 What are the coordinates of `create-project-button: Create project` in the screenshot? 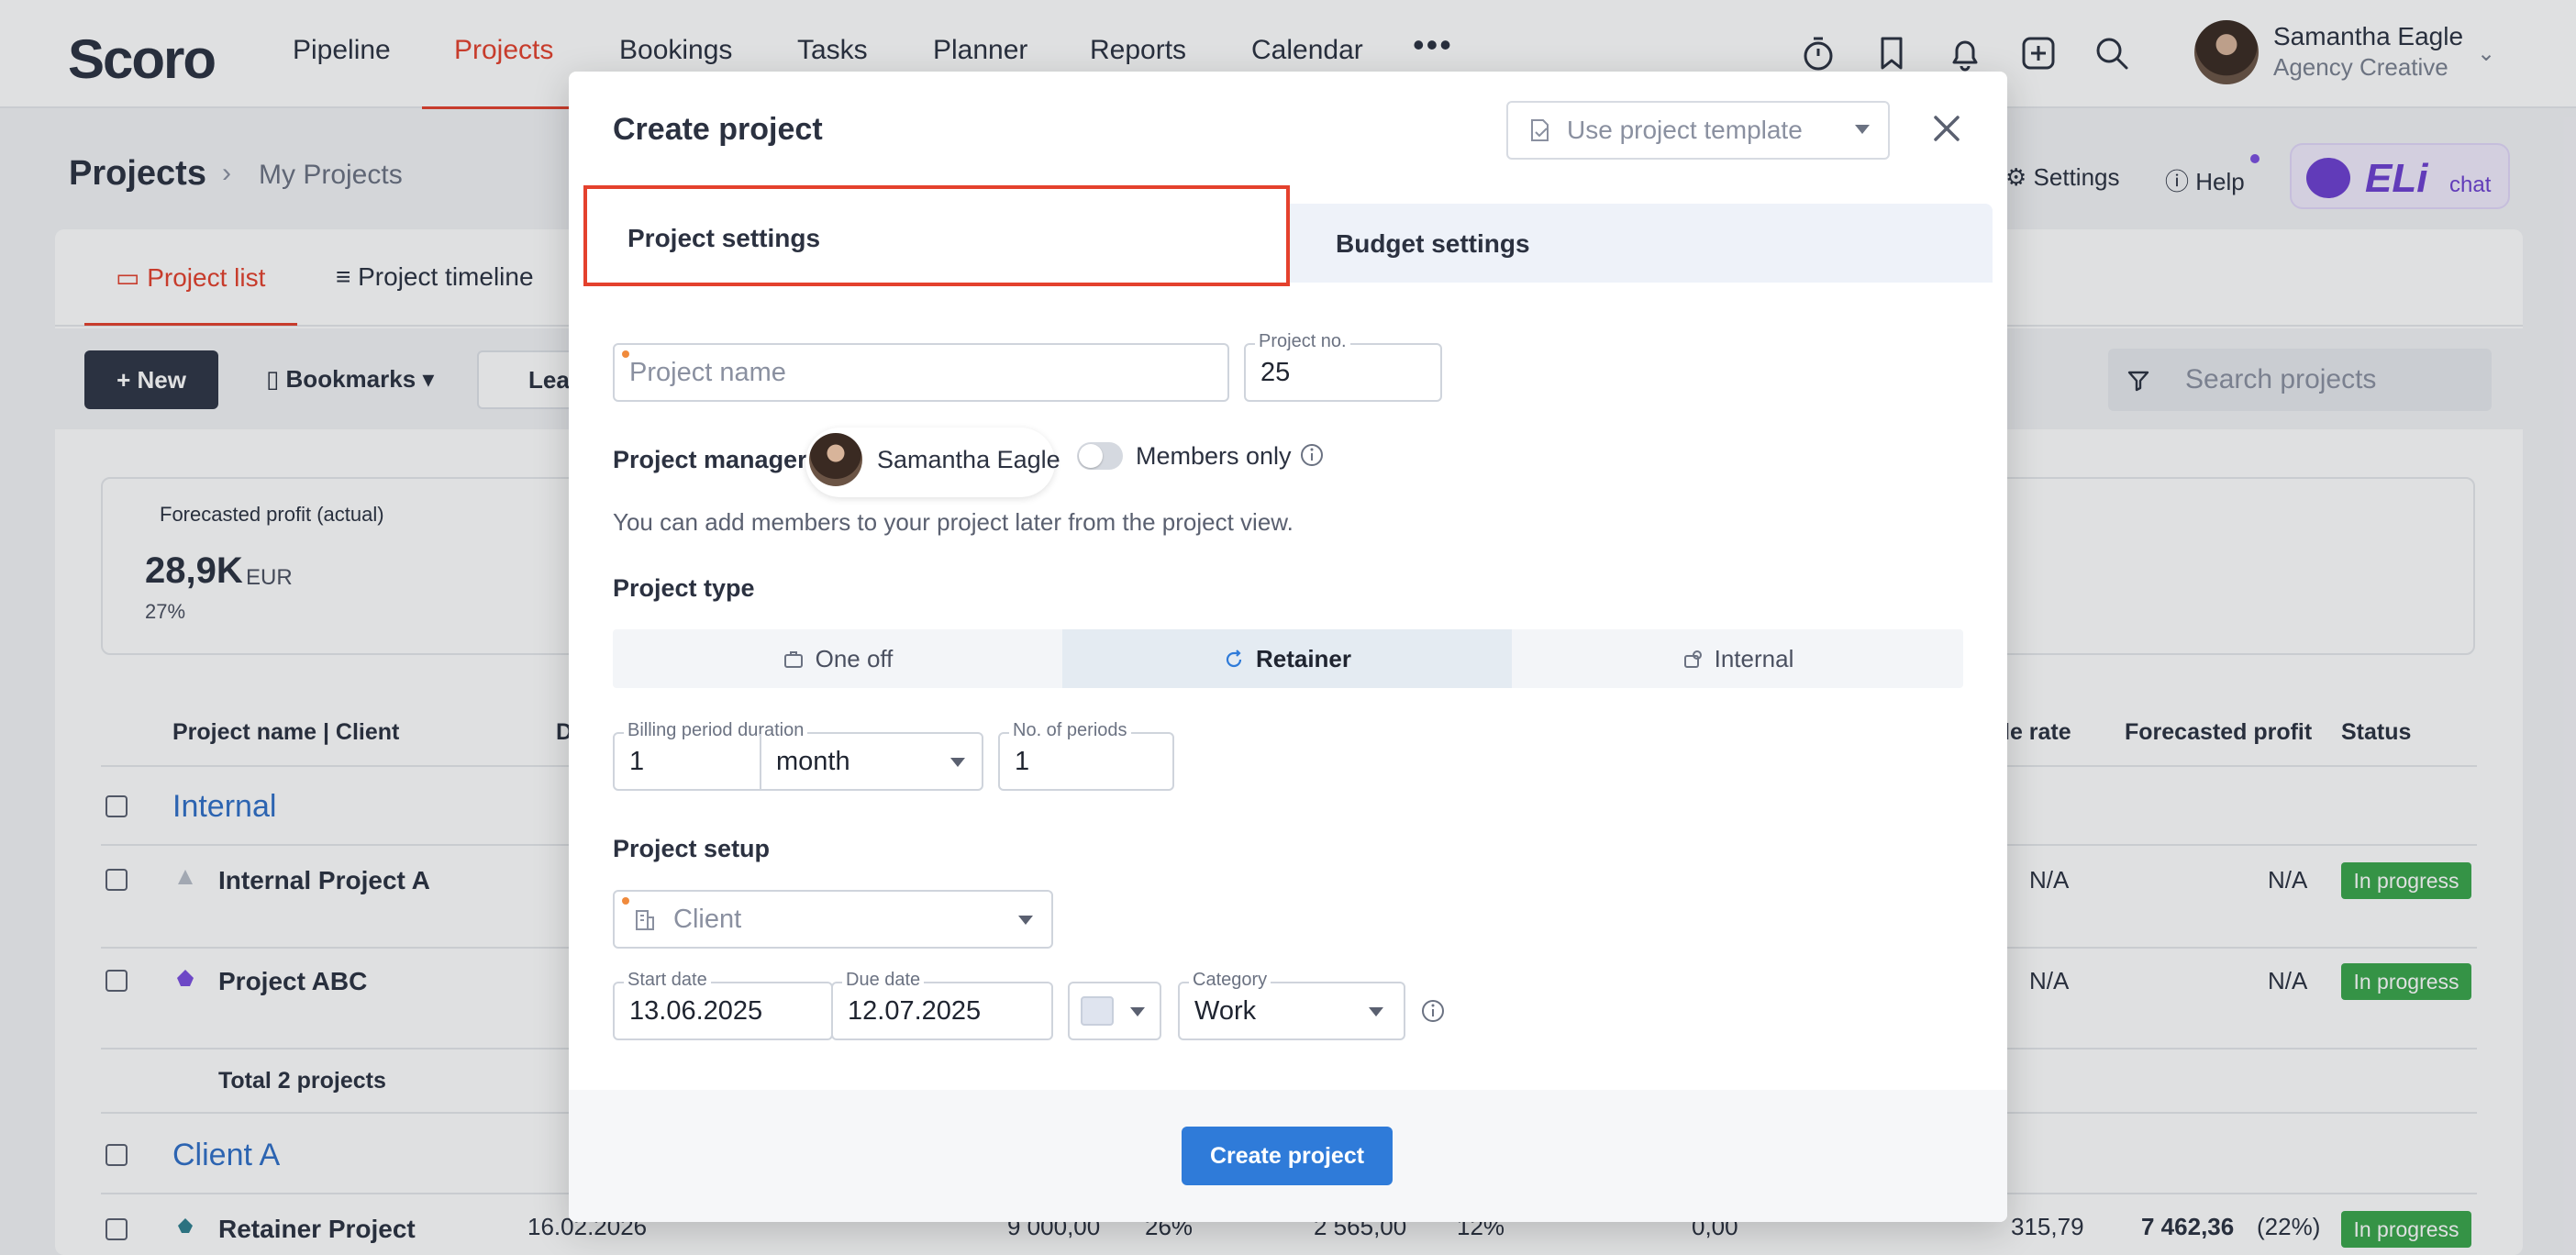 It's located at (1287, 1156).